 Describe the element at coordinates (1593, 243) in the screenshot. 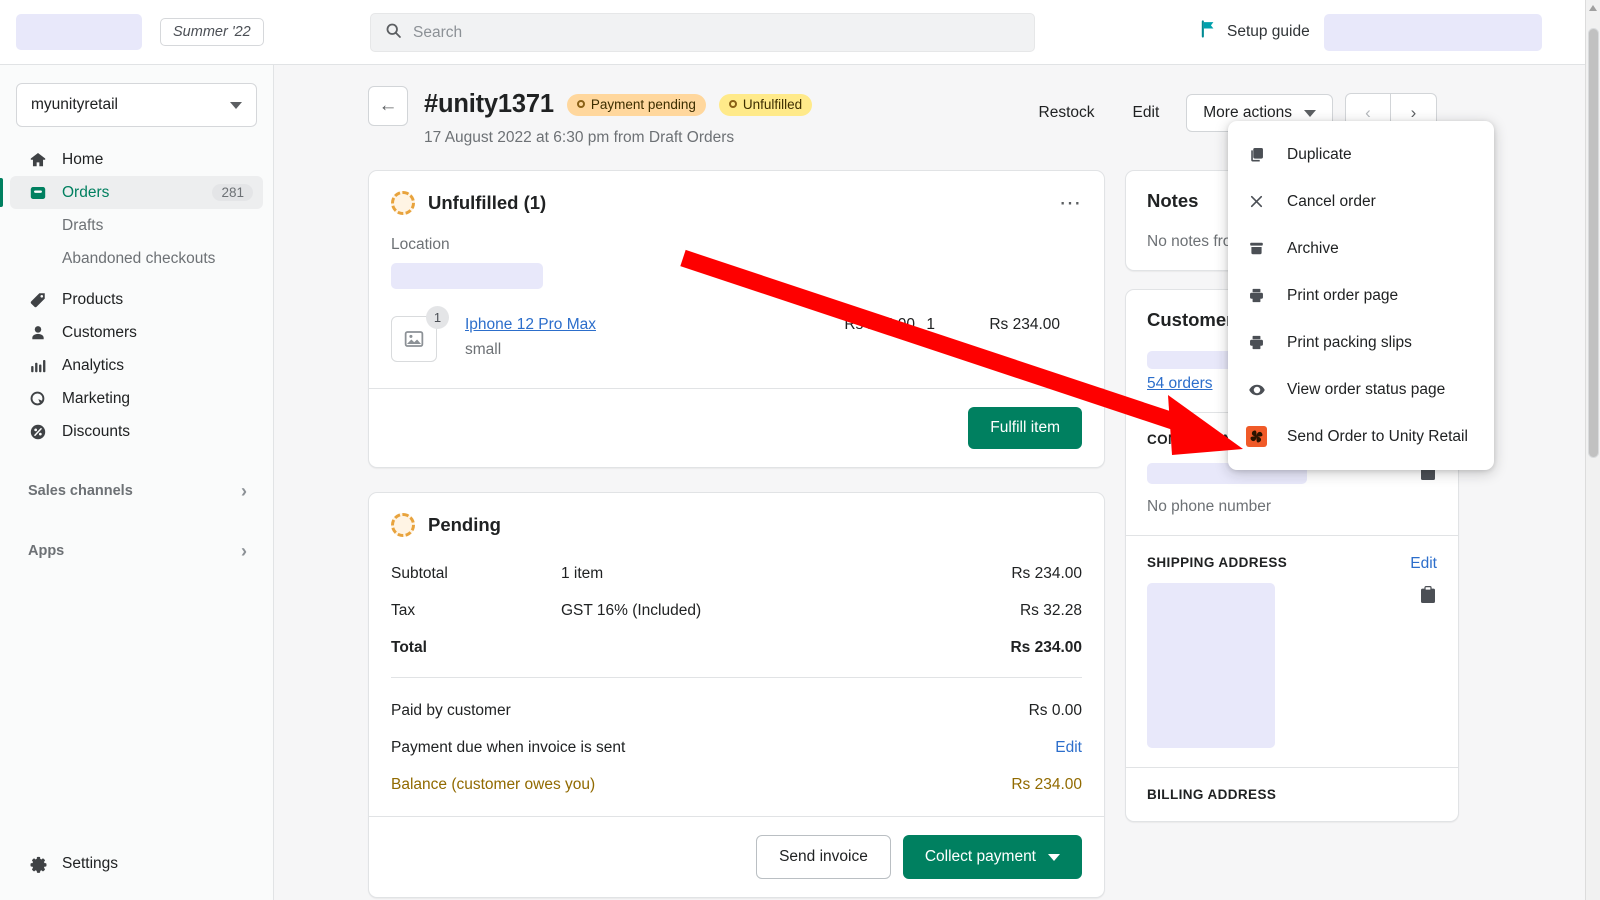

I see `scrollbar-thumb` at that location.